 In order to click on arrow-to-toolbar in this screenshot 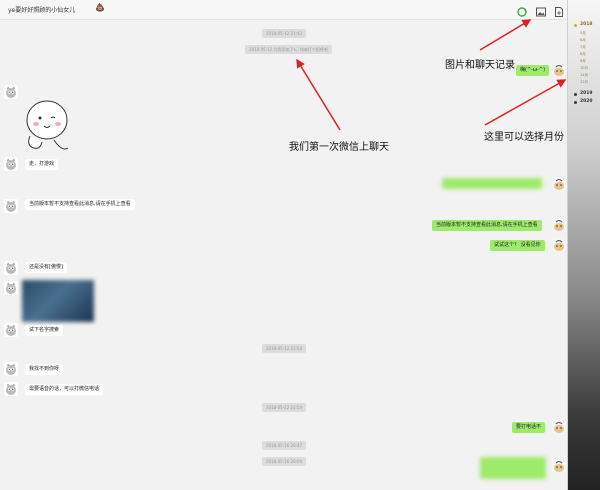, I will do `click(505, 35)`.